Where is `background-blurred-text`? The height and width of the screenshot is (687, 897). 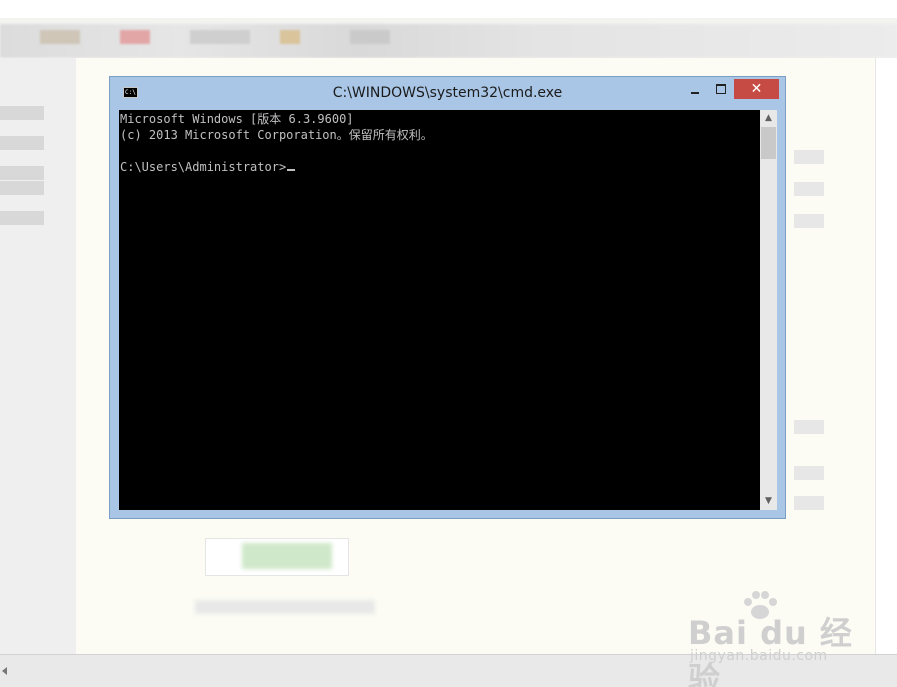 background-blurred-text is located at coordinates (285, 607).